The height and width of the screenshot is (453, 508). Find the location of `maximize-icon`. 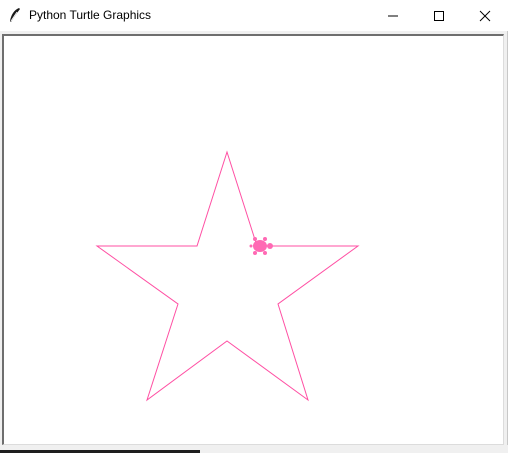

maximize-icon is located at coordinates (439, 16).